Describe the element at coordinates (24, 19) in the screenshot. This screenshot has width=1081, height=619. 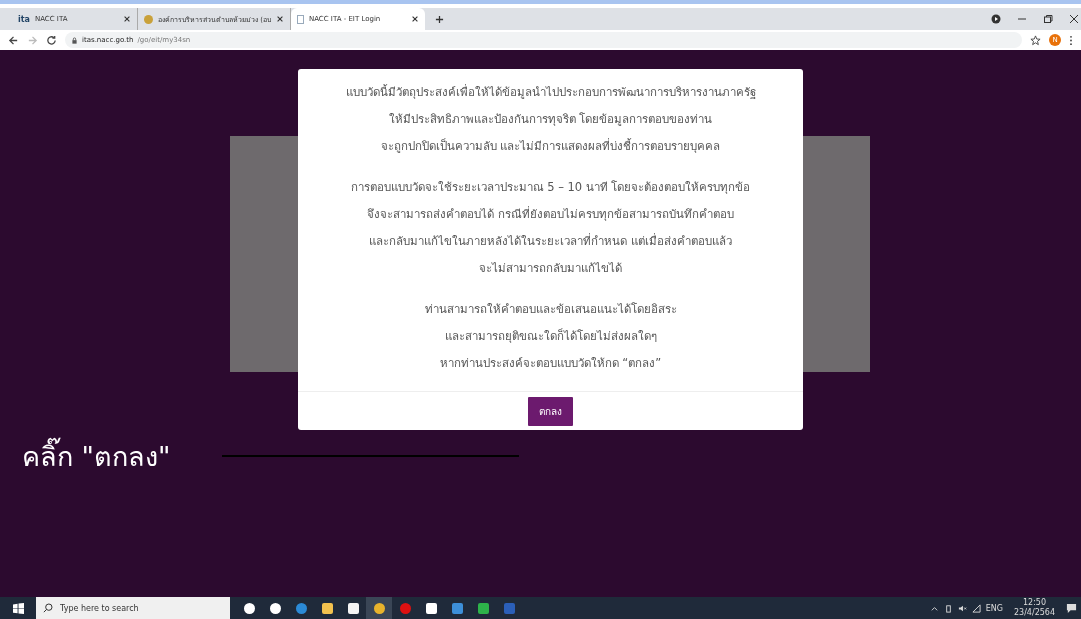
I see `site-logo: ita` at that location.